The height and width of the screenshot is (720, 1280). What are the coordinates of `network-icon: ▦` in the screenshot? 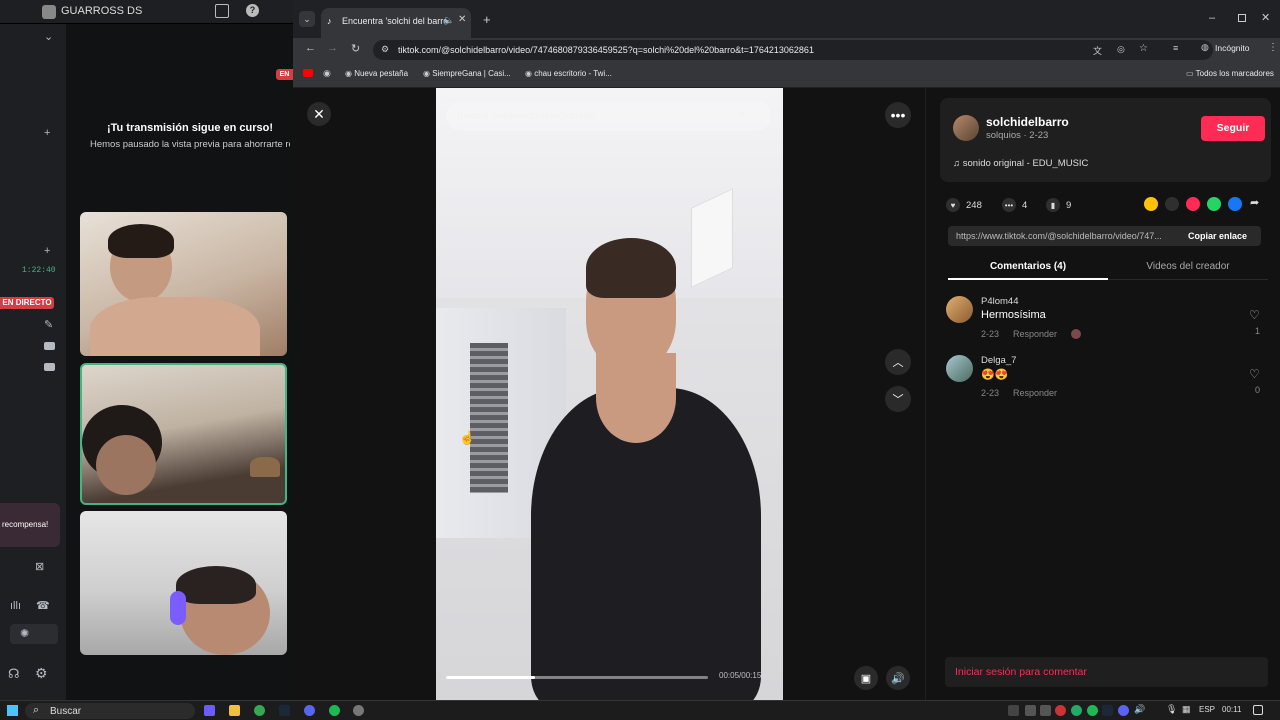 It's located at (1186, 709).